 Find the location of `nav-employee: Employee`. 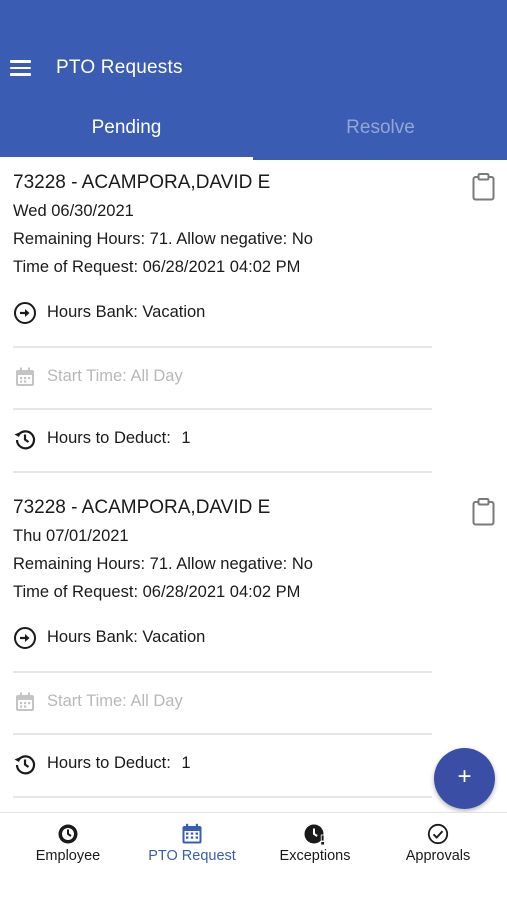

nav-employee: Employee is located at coordinates (68, 856).